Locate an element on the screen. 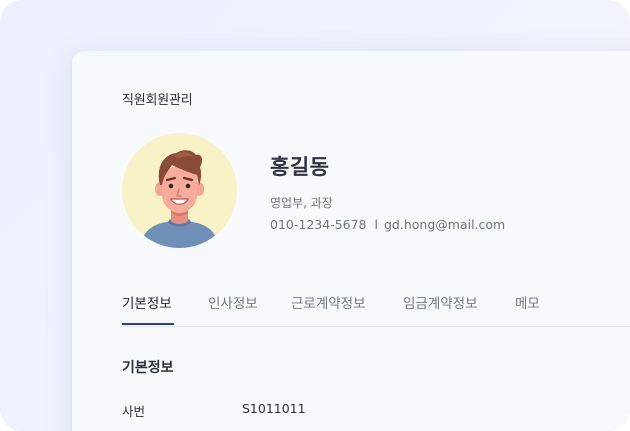 The width and height of the screenshot is (630, 431). employee-number-label: 사번 is located at coordinates (134, 411).